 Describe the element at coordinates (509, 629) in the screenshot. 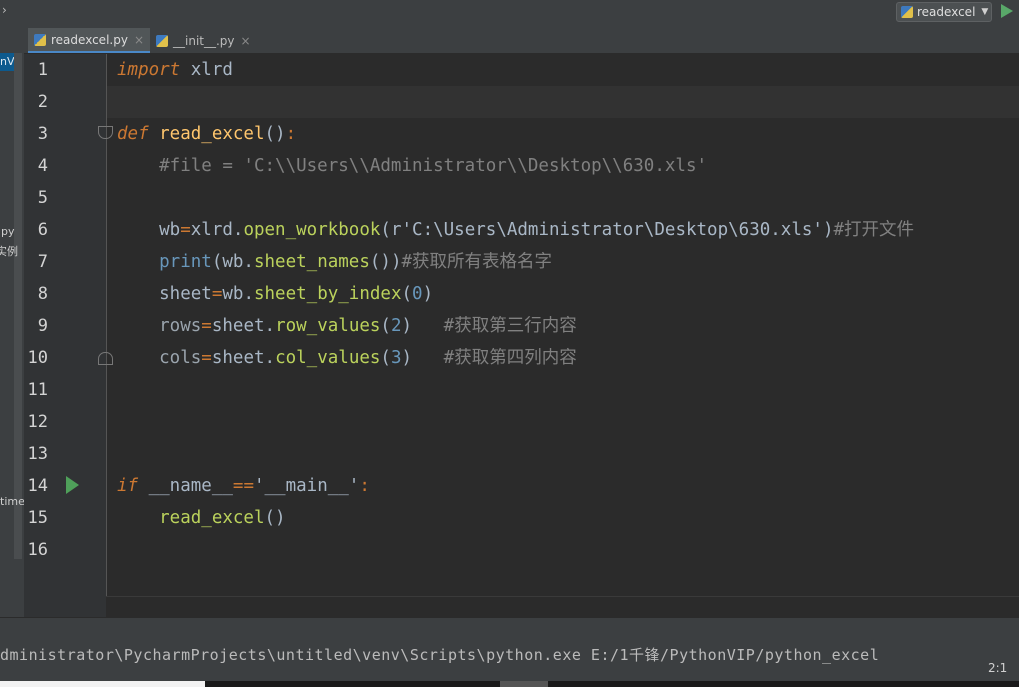

I see `tool-window-header` at that location.